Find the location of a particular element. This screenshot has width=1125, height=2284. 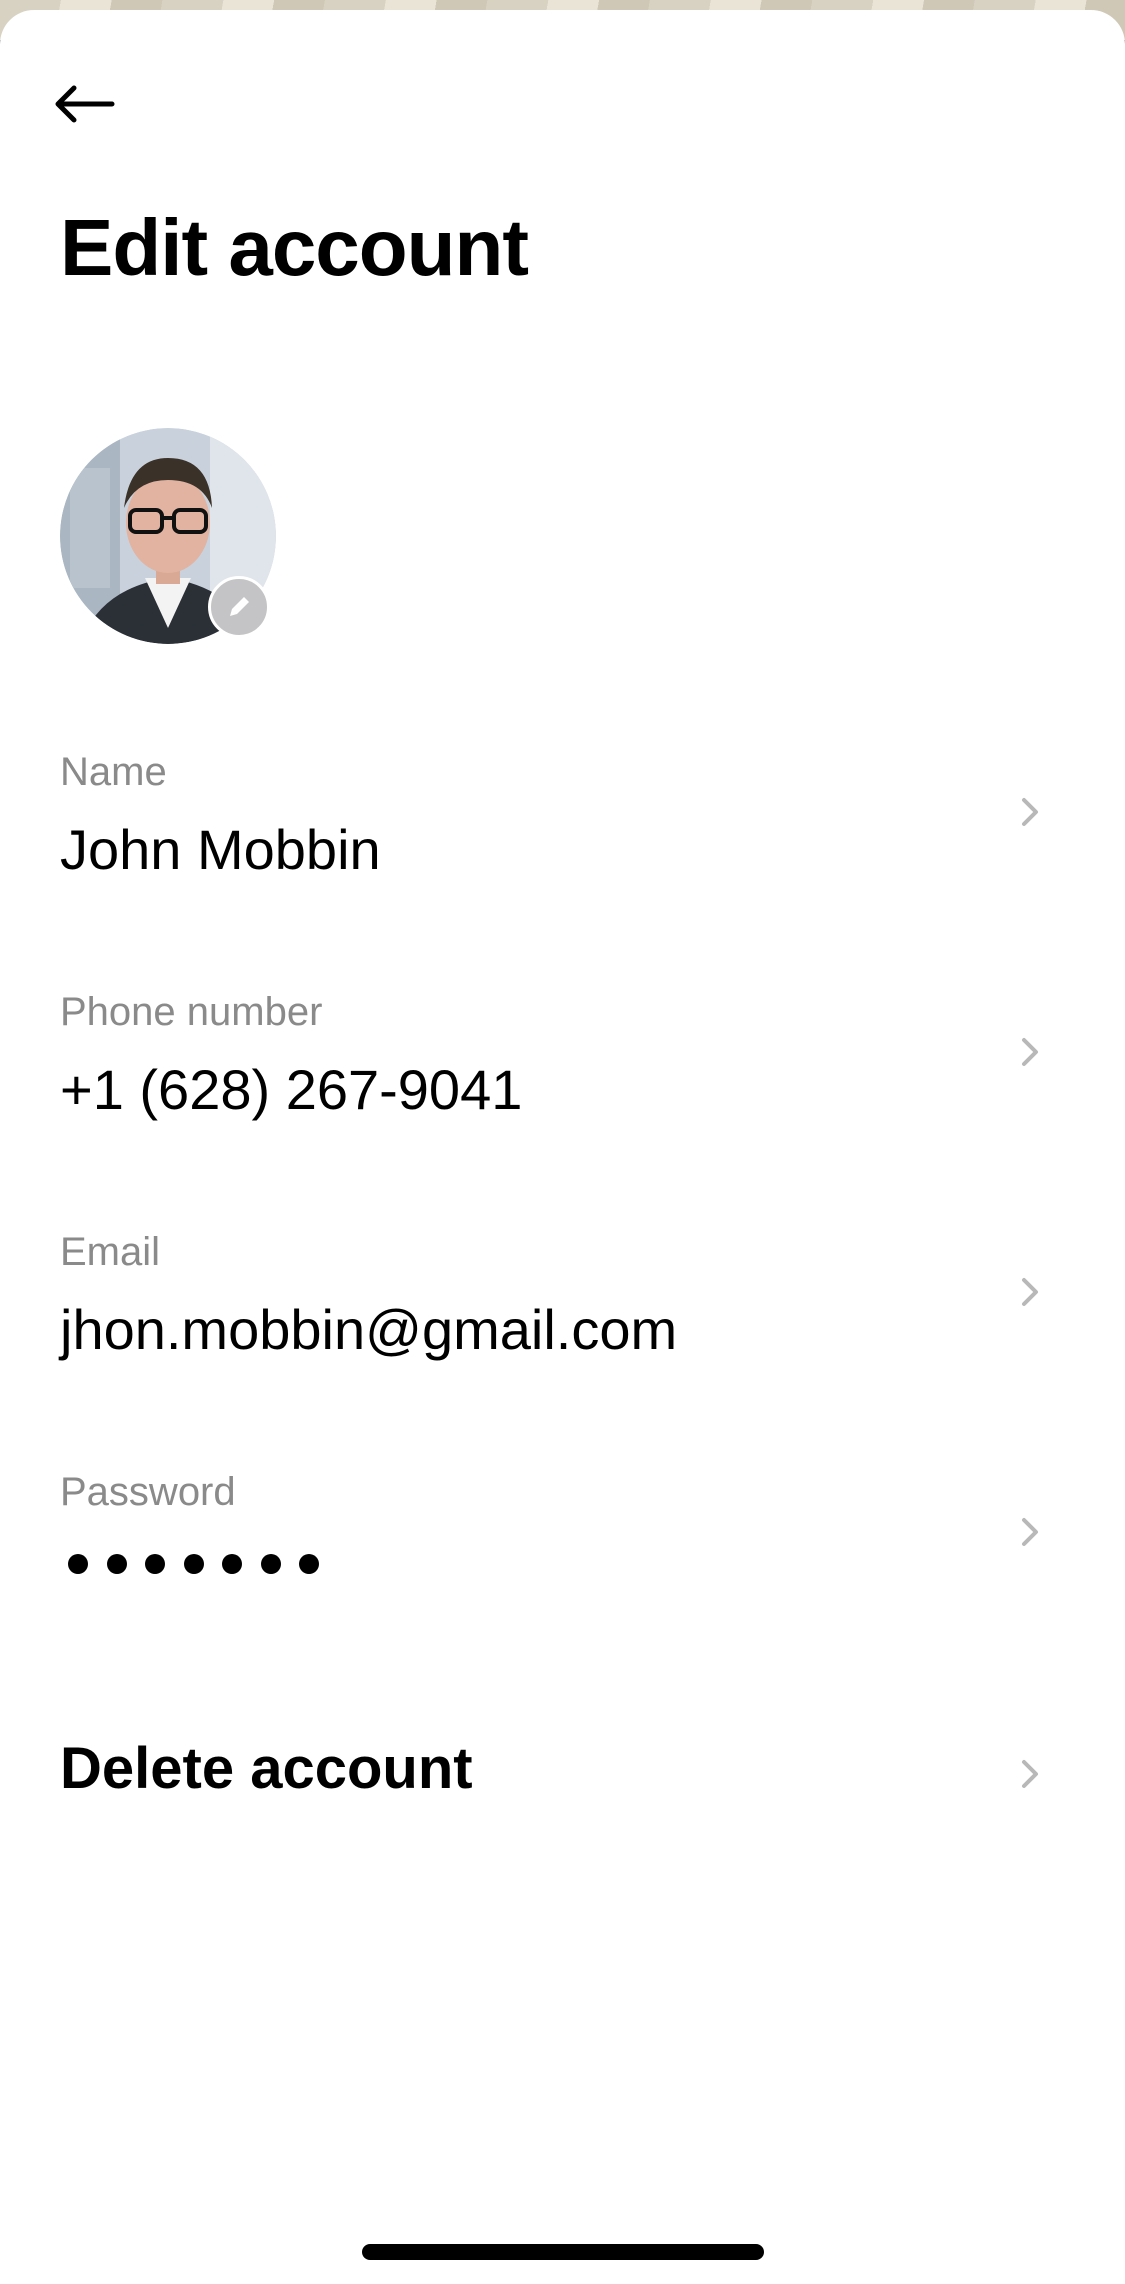

email-label: Email is located at coordinates (110, 1252).